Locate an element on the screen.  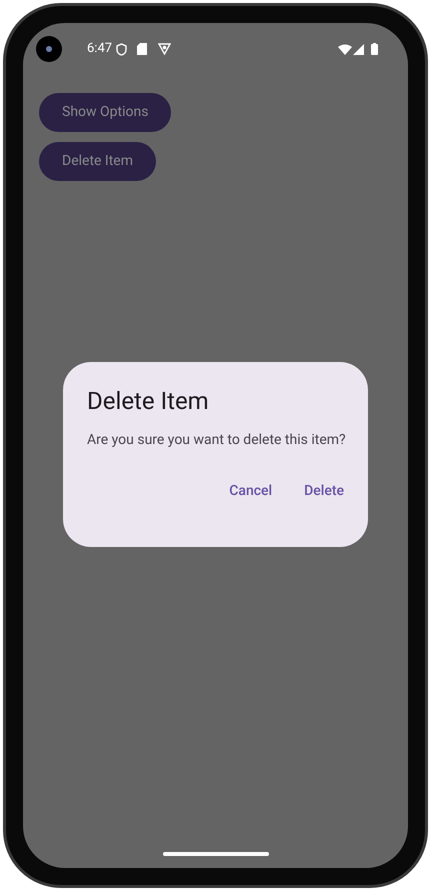
dialog-title: Delete Item is located at coordinates (148, 401).